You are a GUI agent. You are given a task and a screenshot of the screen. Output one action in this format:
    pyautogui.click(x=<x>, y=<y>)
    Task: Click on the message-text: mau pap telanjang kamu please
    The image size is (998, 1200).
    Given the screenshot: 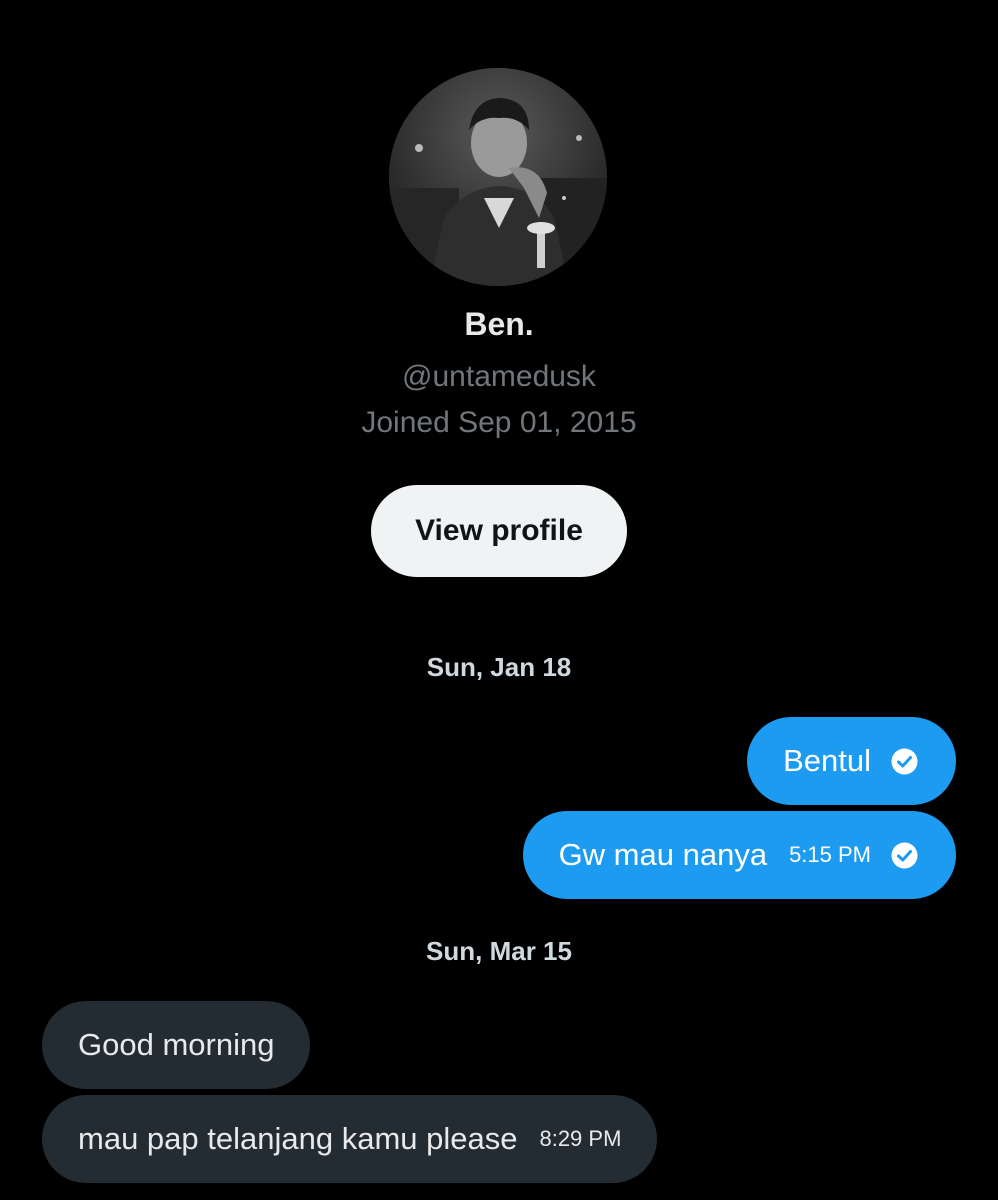 What is the action you would take?
    pyautogui.click(x=298, y=1138)
    